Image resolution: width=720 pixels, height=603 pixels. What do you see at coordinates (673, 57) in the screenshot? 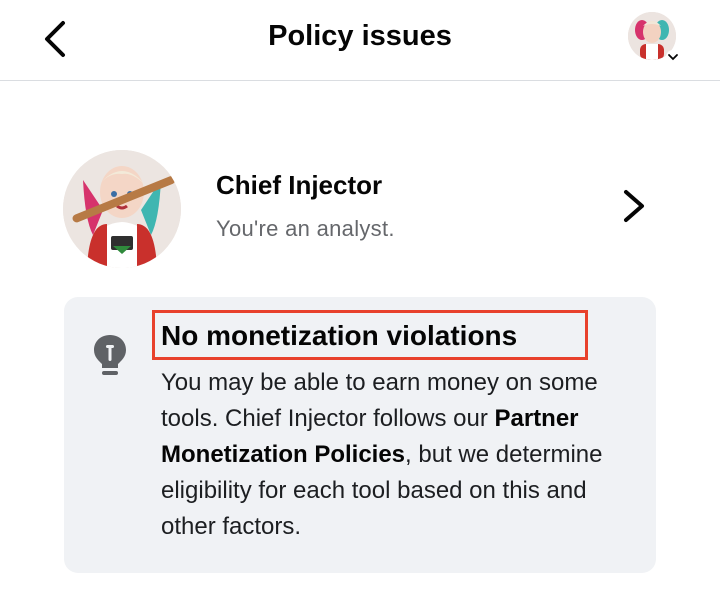
I see `chevron-down-icon` at bounding box center [673, 57].